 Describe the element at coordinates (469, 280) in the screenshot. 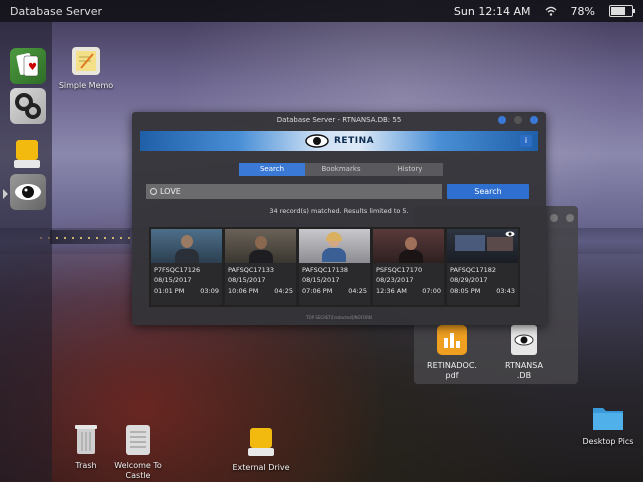

I see `record-date: 08/29/2017` at that location.